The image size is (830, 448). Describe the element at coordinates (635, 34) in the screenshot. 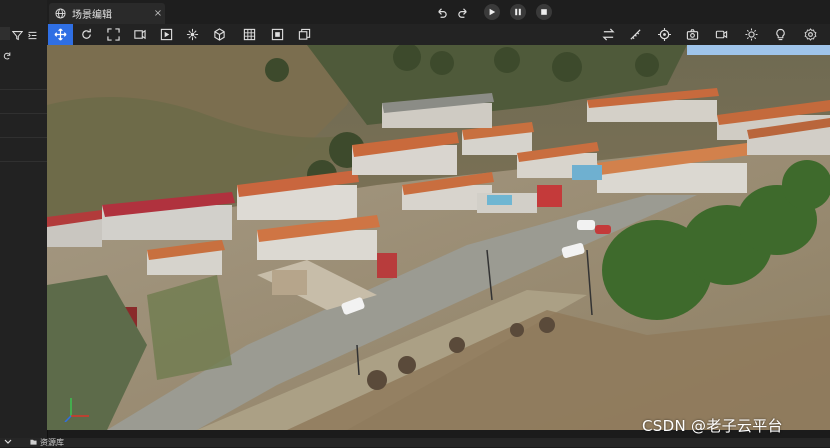

I see `ruler-icon` at that location.